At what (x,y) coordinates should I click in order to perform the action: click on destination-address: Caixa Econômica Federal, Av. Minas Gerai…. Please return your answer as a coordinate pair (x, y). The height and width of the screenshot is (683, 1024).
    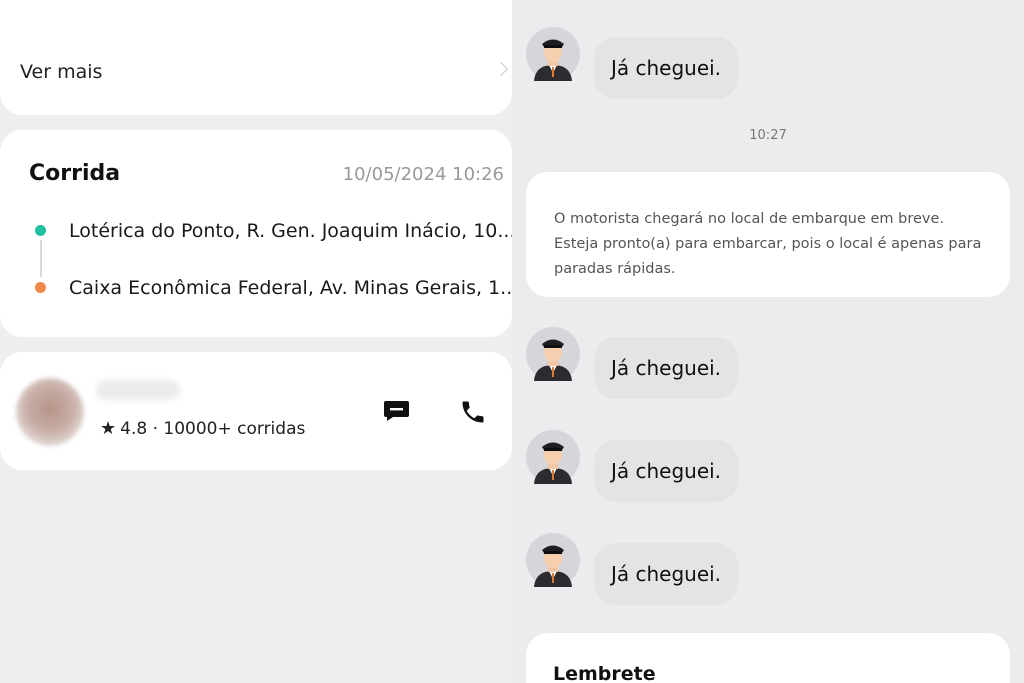
    Looking at the image, I should click on (294, 288).